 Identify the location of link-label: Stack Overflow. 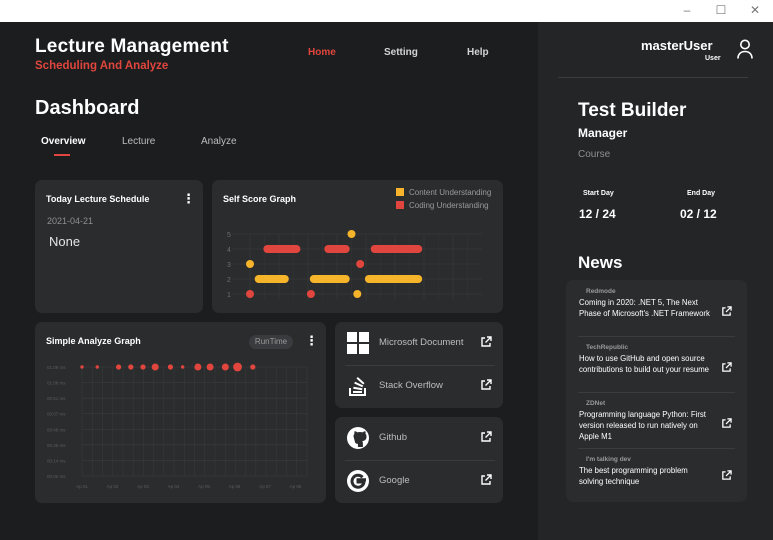
(411, 385).